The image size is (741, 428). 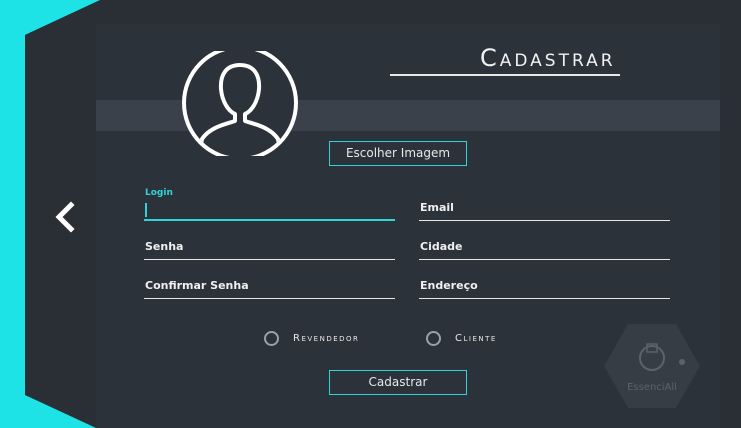 I want to click on user-silhouette-icon, so click(x=240, y=103).